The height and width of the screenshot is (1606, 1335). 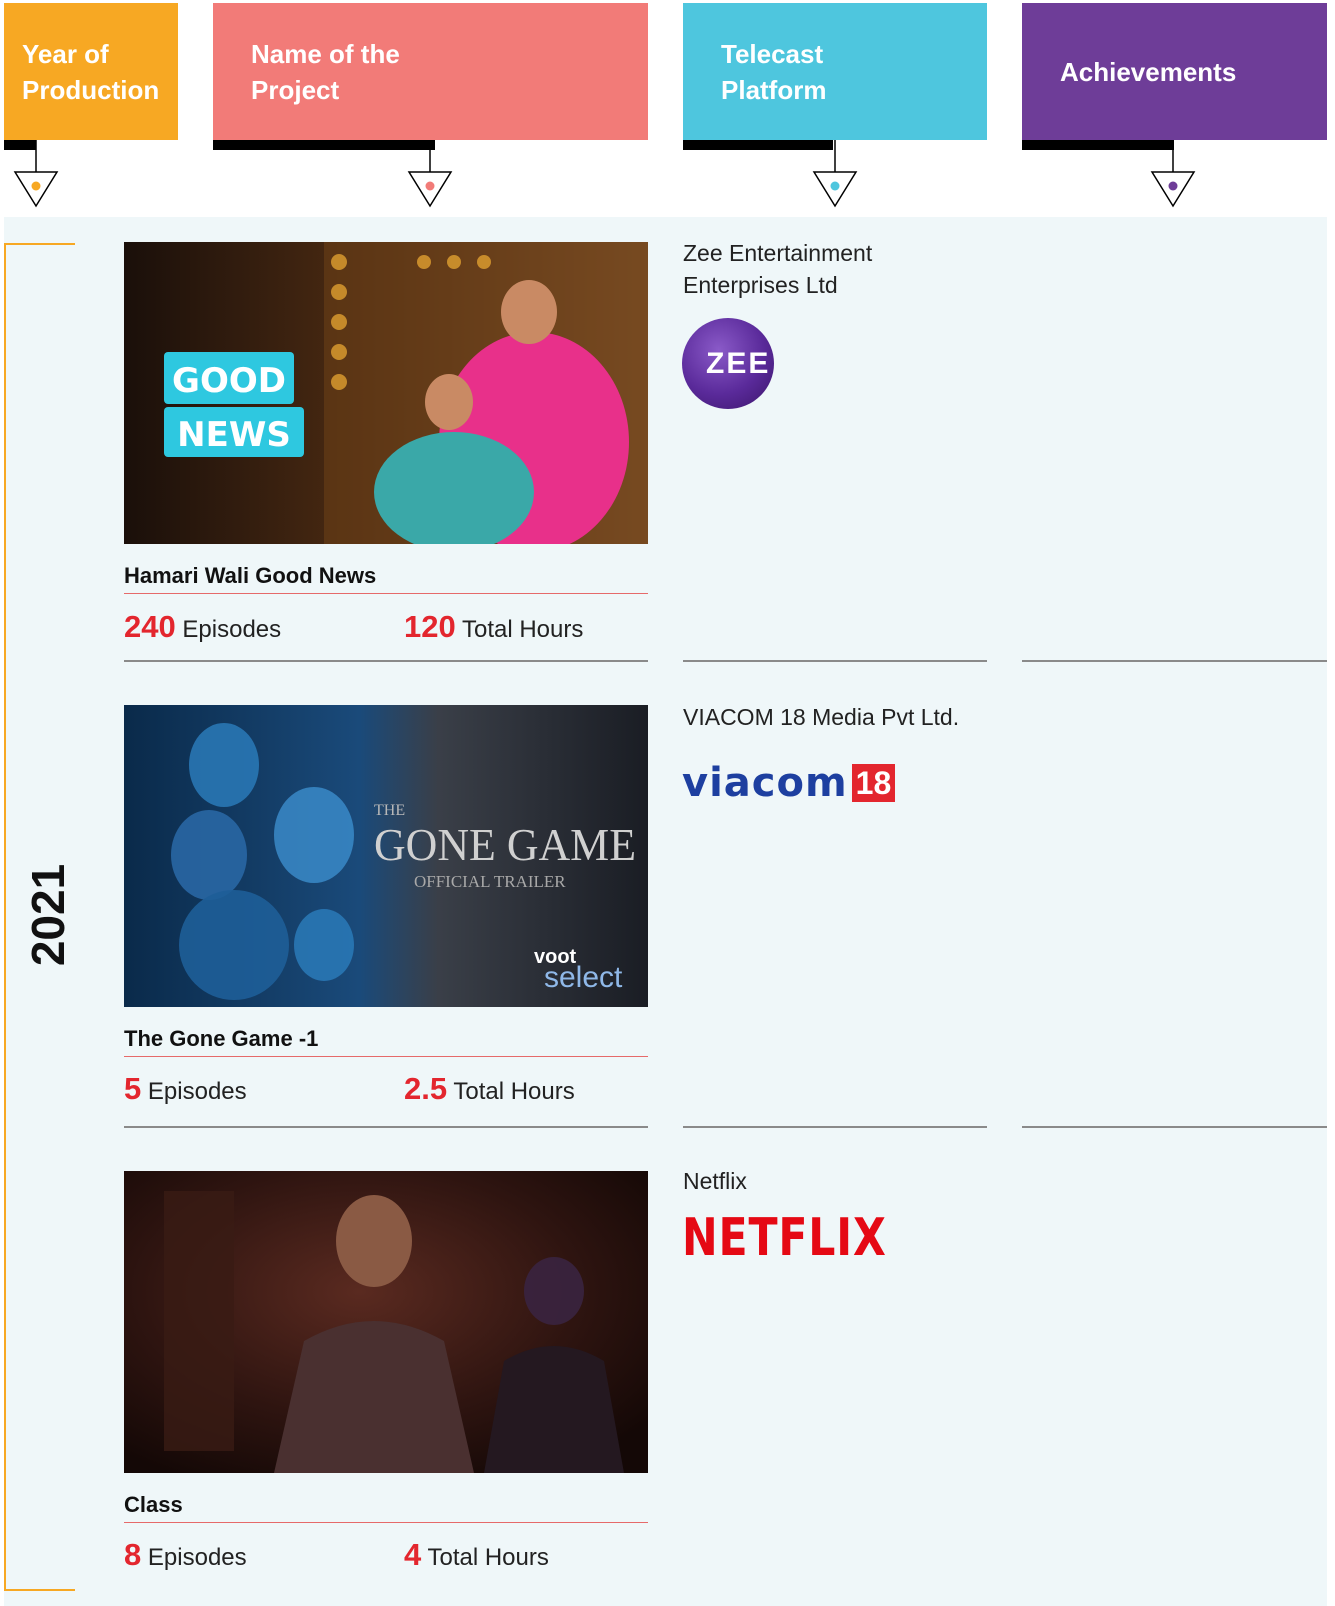 I want to click on telecast-platform-name: Zee Entertainment Enterprises Ltd, so click(x=833, y=269).